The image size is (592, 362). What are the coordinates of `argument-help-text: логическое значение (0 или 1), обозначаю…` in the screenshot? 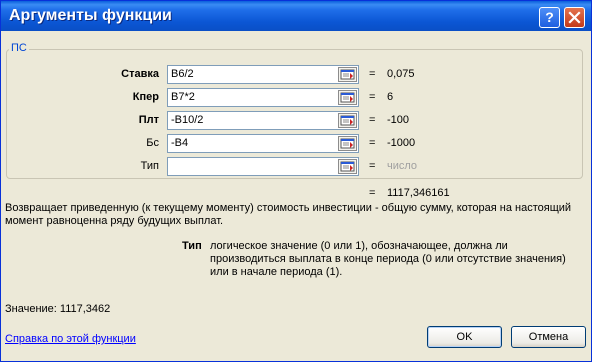 It's located at (388, 259).